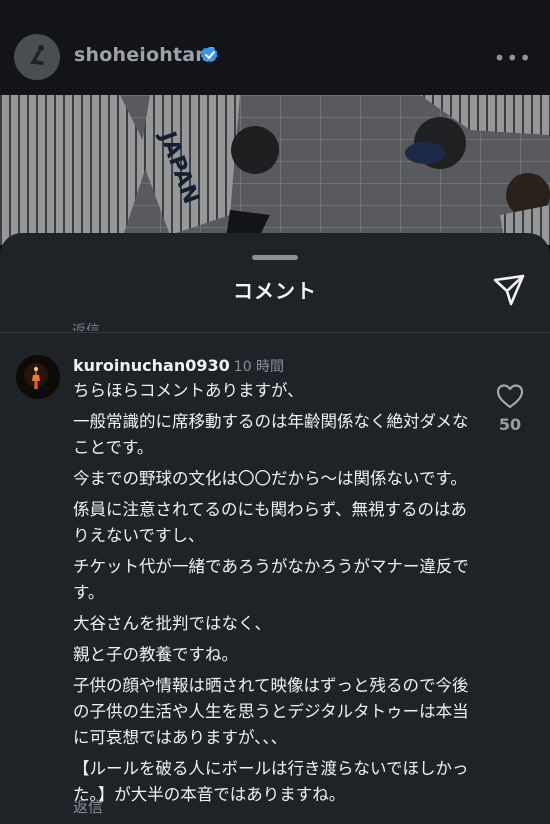  I want to click on comment-line: 係員に注意されてるのにも関わらず、無視するのはありえないですし、, so click(270, 522).